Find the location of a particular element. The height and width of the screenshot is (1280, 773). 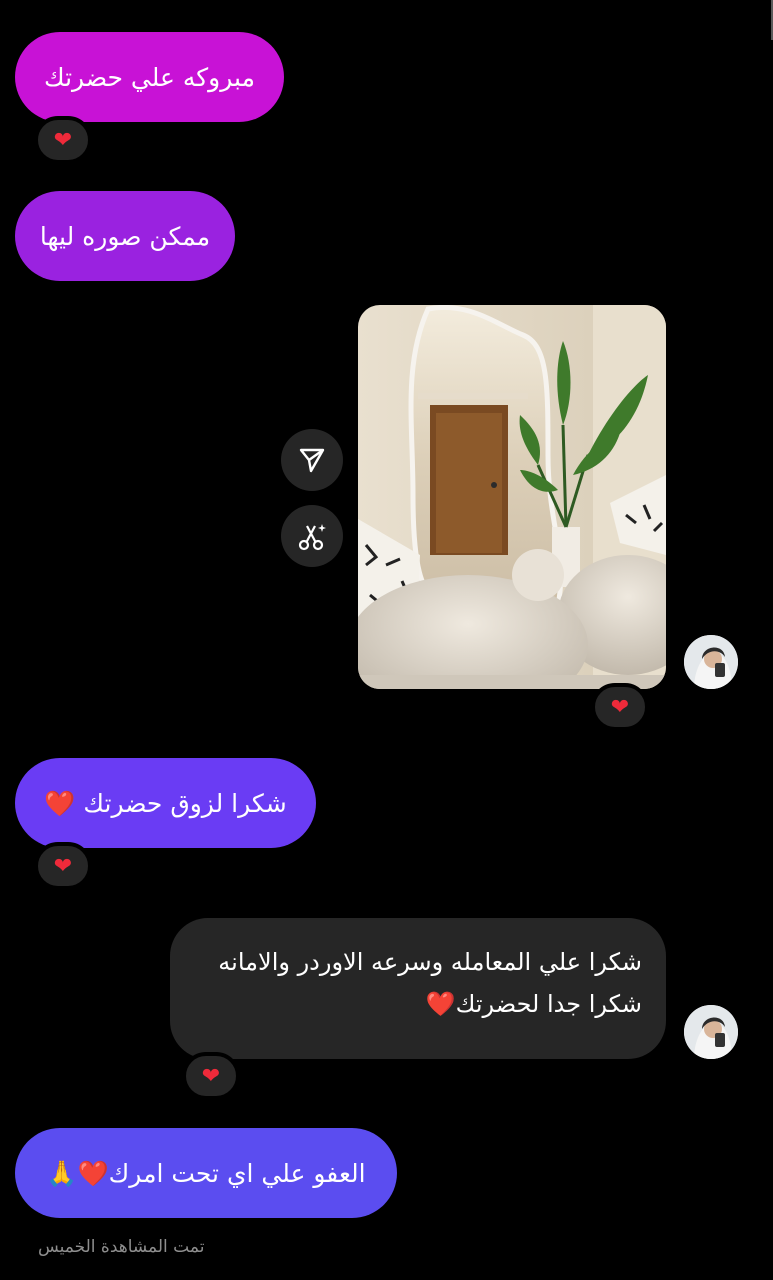

message-text: العفو علي اي تحت امرك❤️🙏 is located at coordinates (206, 1173).